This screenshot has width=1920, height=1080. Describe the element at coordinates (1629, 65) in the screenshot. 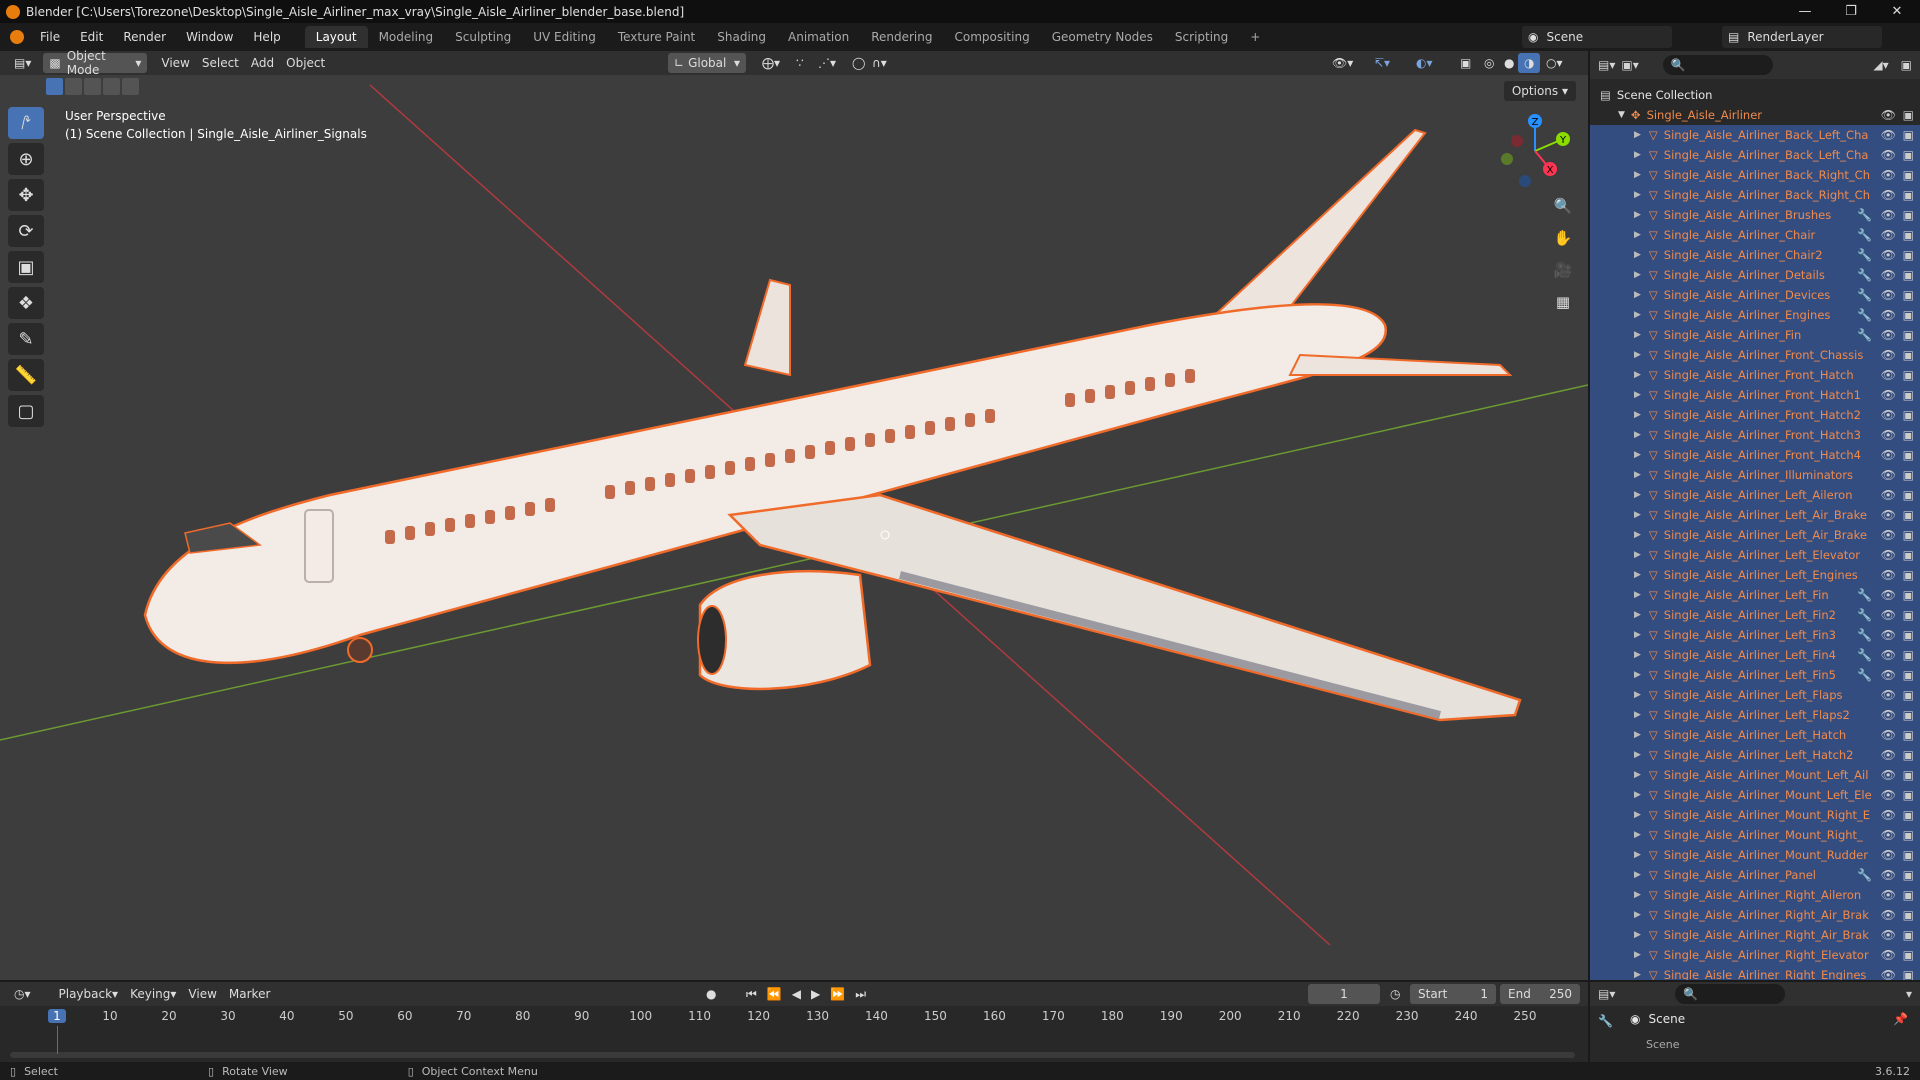

I see `display-mode-icon: ▣▾` at that location.